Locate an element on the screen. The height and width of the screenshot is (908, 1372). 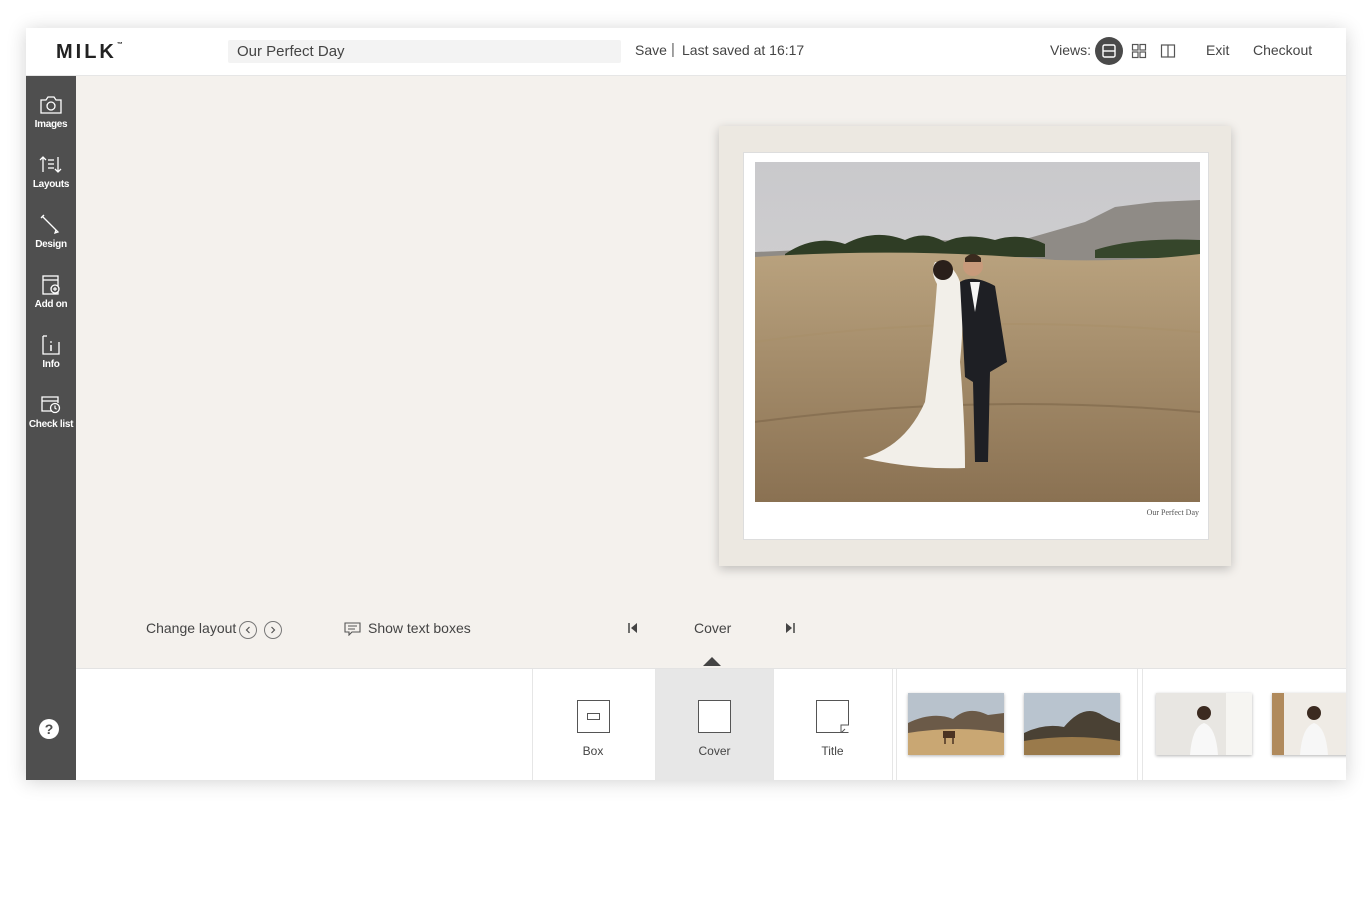
layouts-icon is located at coordinates (50, 164).